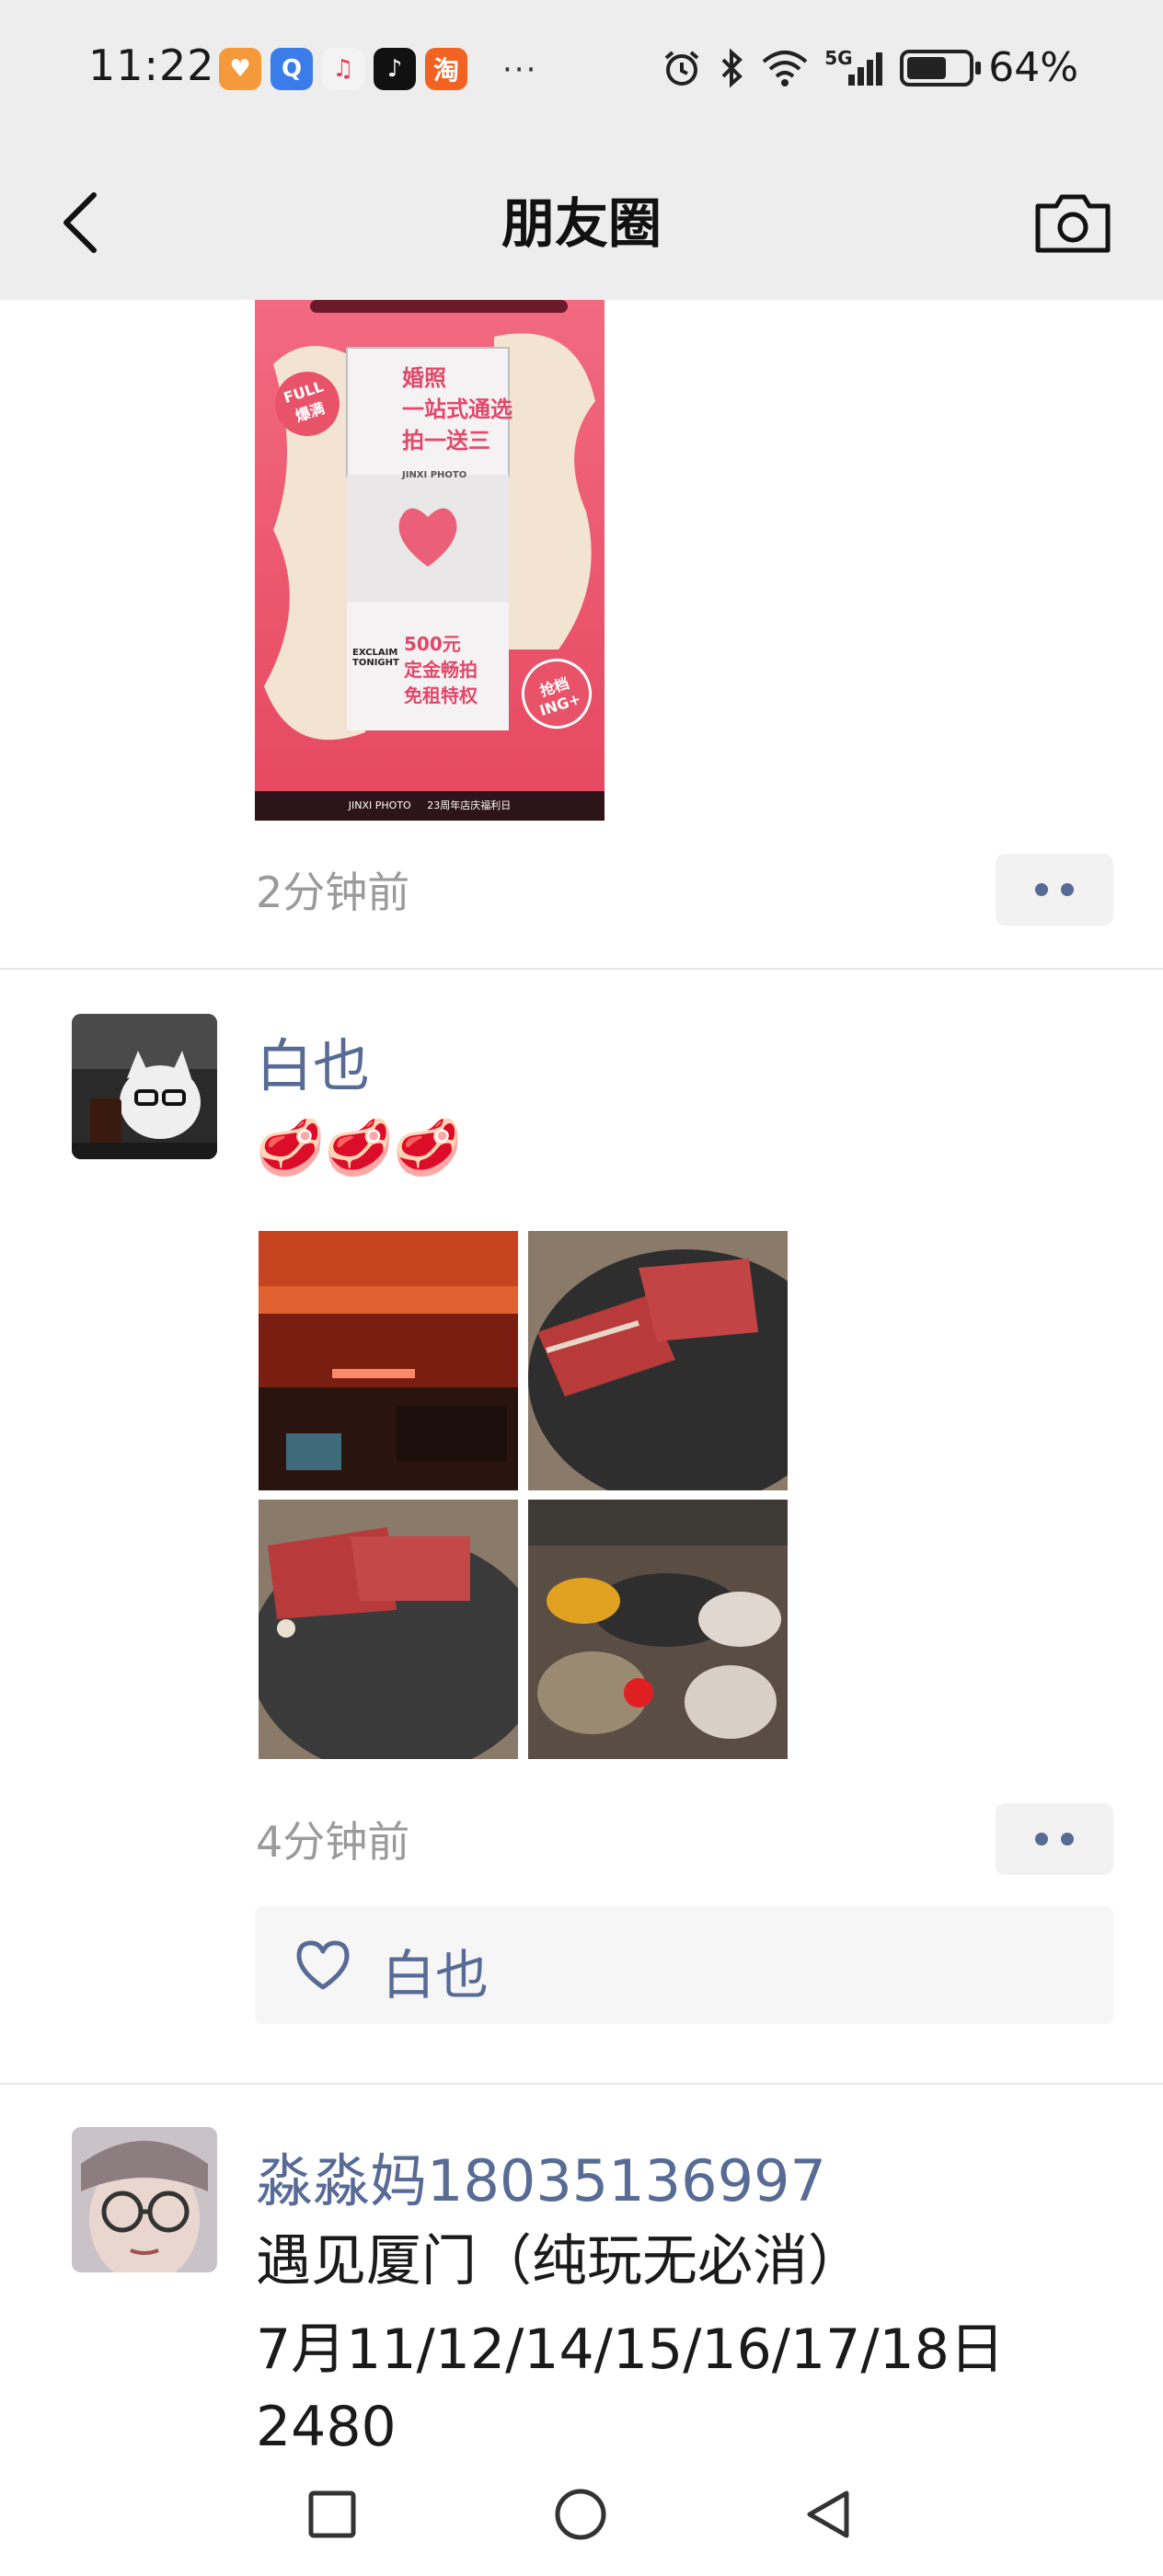 Image resolution: width=1163 pixels, height=2576 pixels. What do you see at coordinates (684, 1965) in the screenshot?
I see `likes-section: 白也` at bounding box center [684, 1965].